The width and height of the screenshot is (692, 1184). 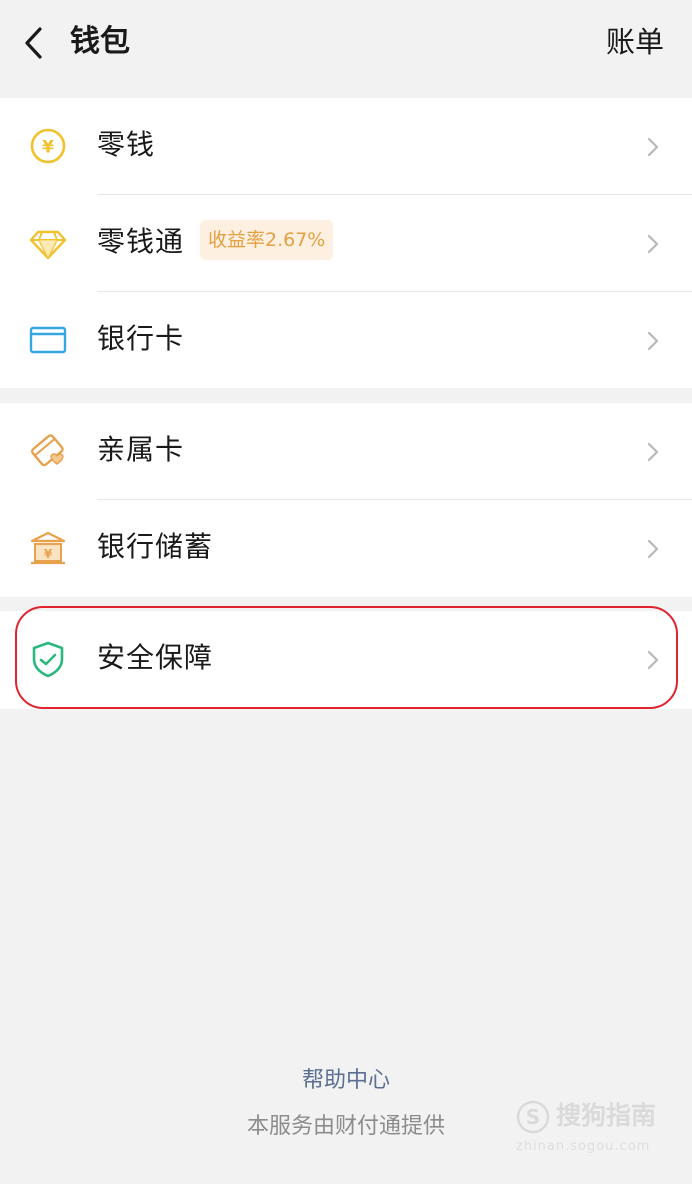 I want to click on page-title: 钱包, so click(x=100, y=41).